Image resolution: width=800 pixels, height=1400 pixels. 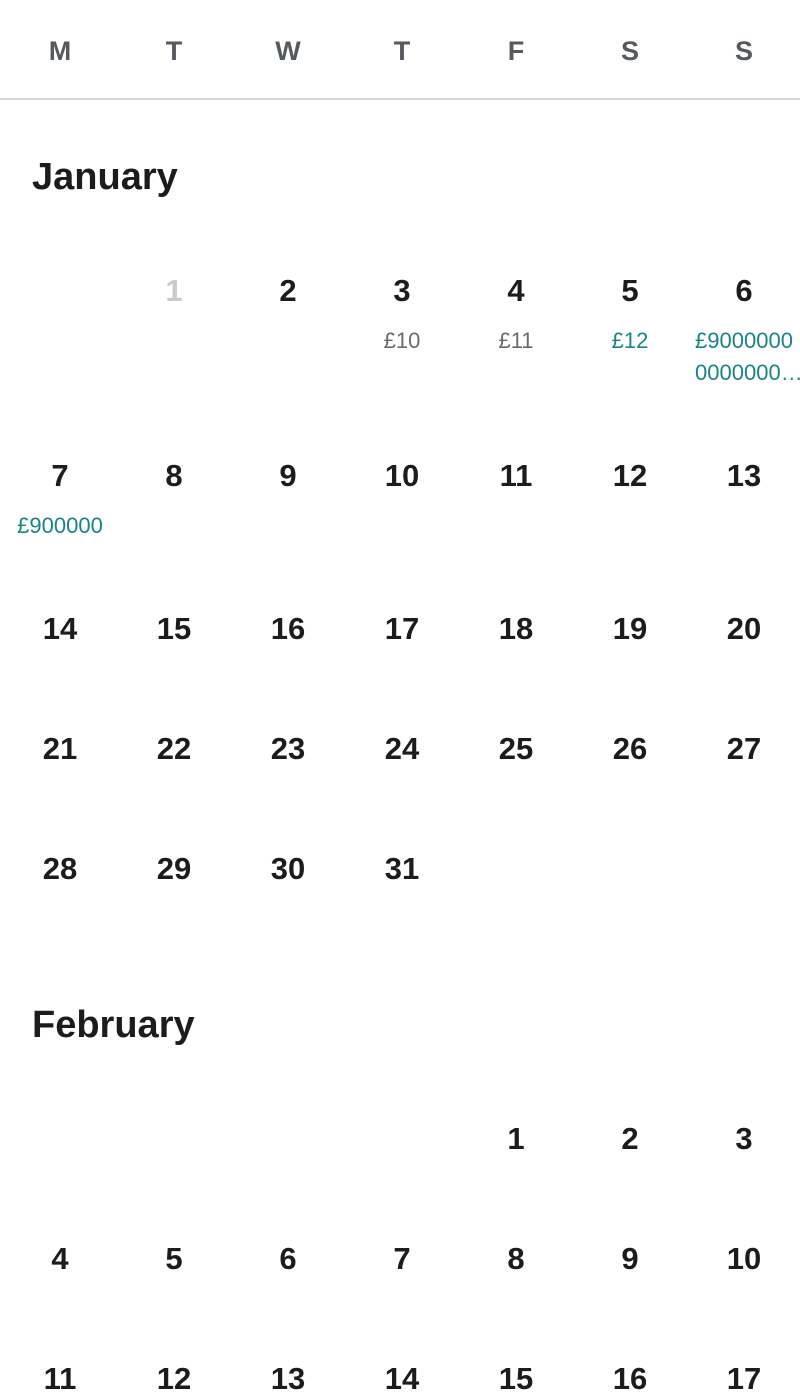 I want to click on day-cell-jan-23: 23, so click(x=288, y=749).